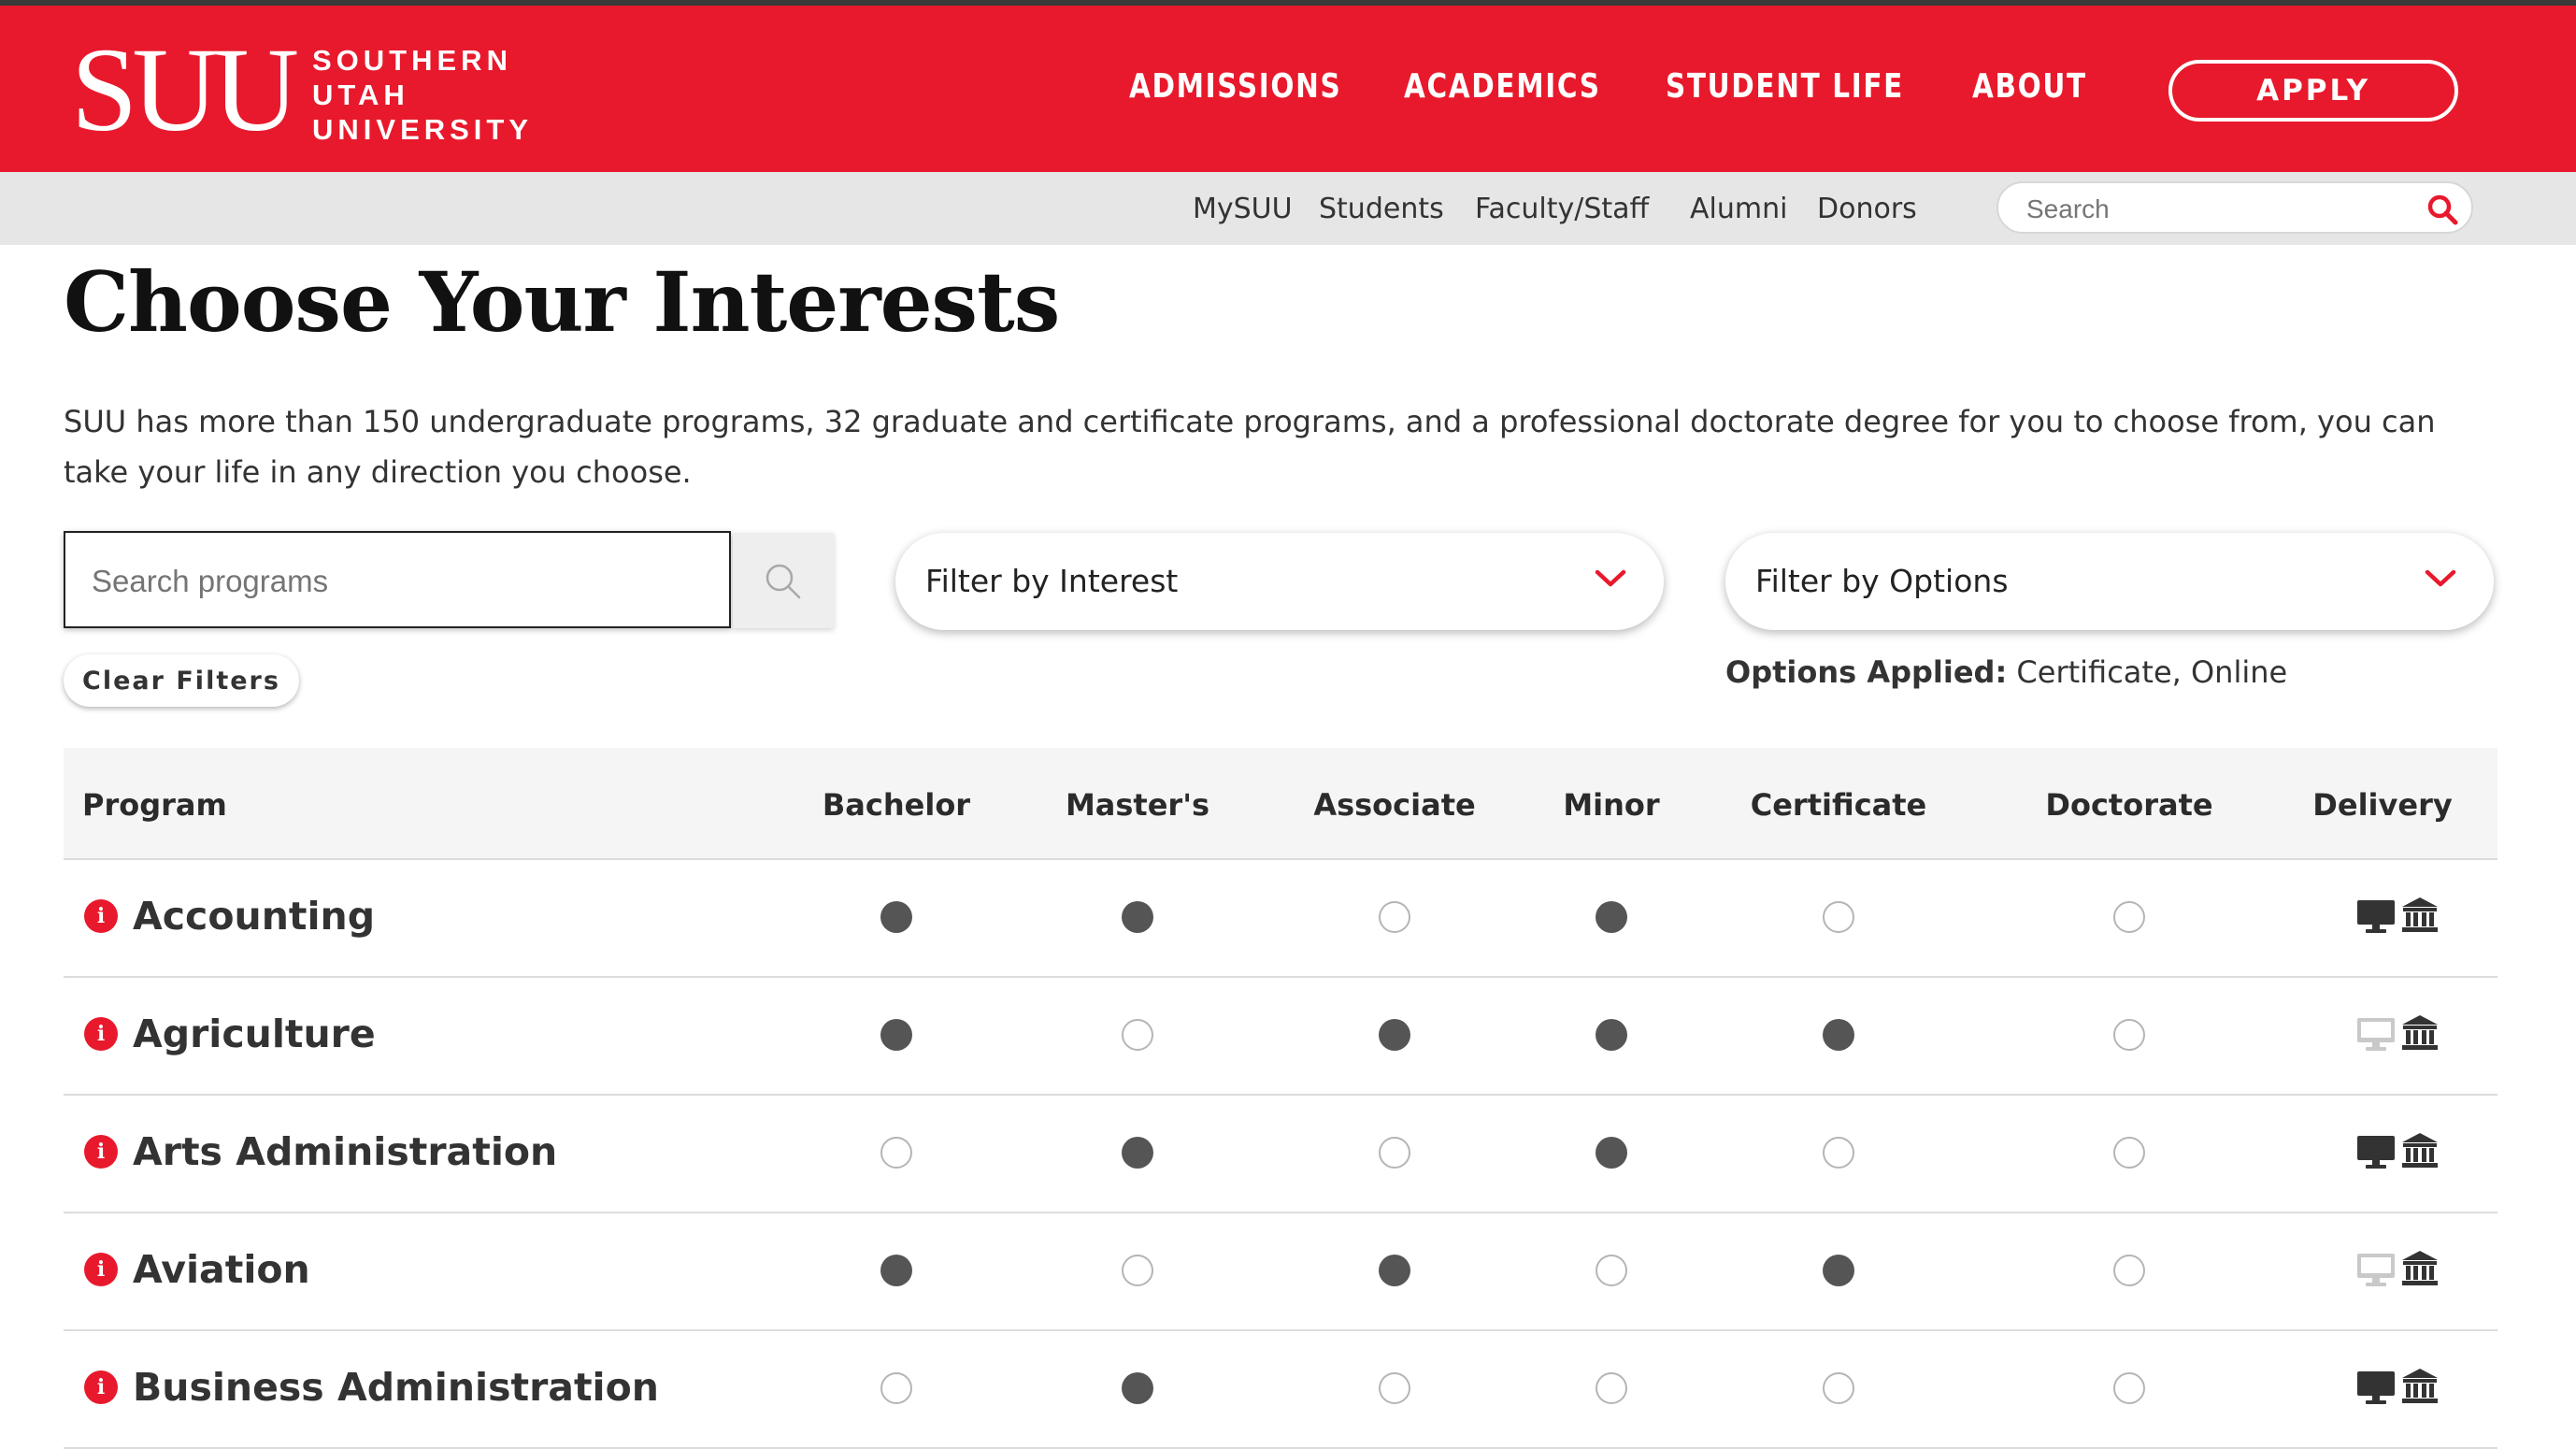 Image resolution: width=2576 pixels, height=1449 pixels. What do you see at coordinates (1738, 209) in the screenshot?
I see `subnav-alumni: Alumni` at bounding box center [1738, 209].